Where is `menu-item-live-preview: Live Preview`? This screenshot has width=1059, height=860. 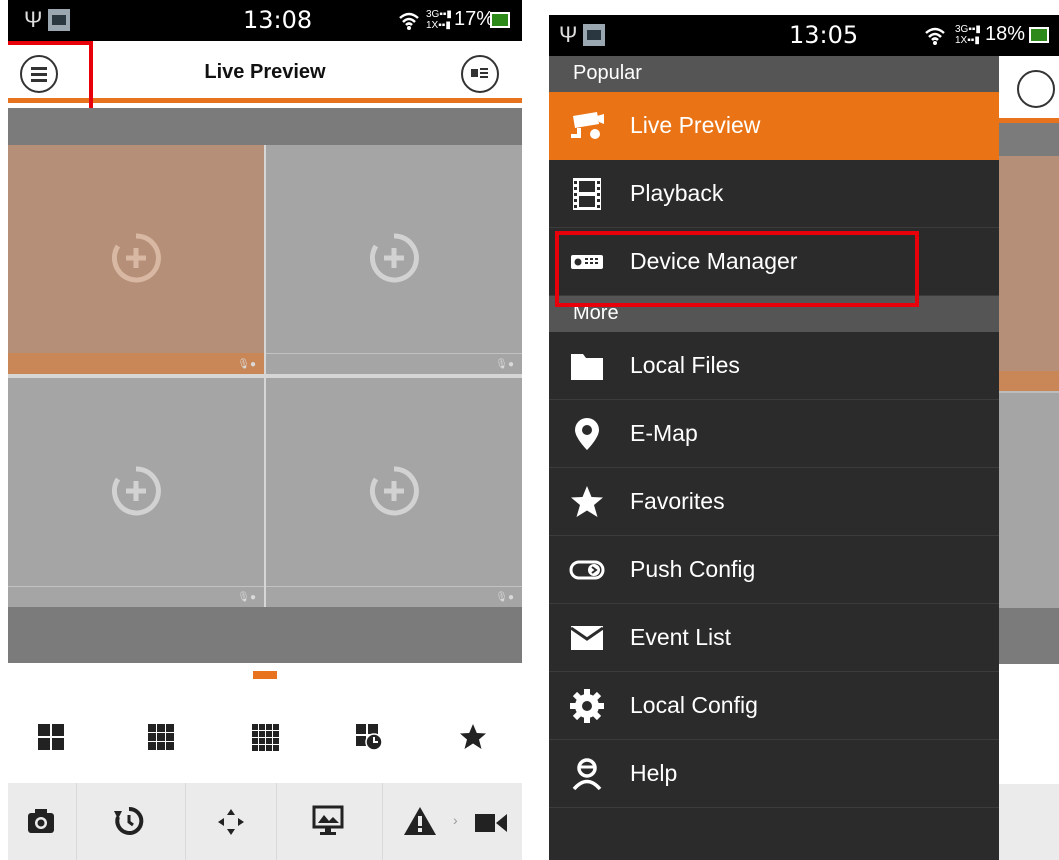 menu-item-live-preview: Live Preview is located at coordinates (774, 126).